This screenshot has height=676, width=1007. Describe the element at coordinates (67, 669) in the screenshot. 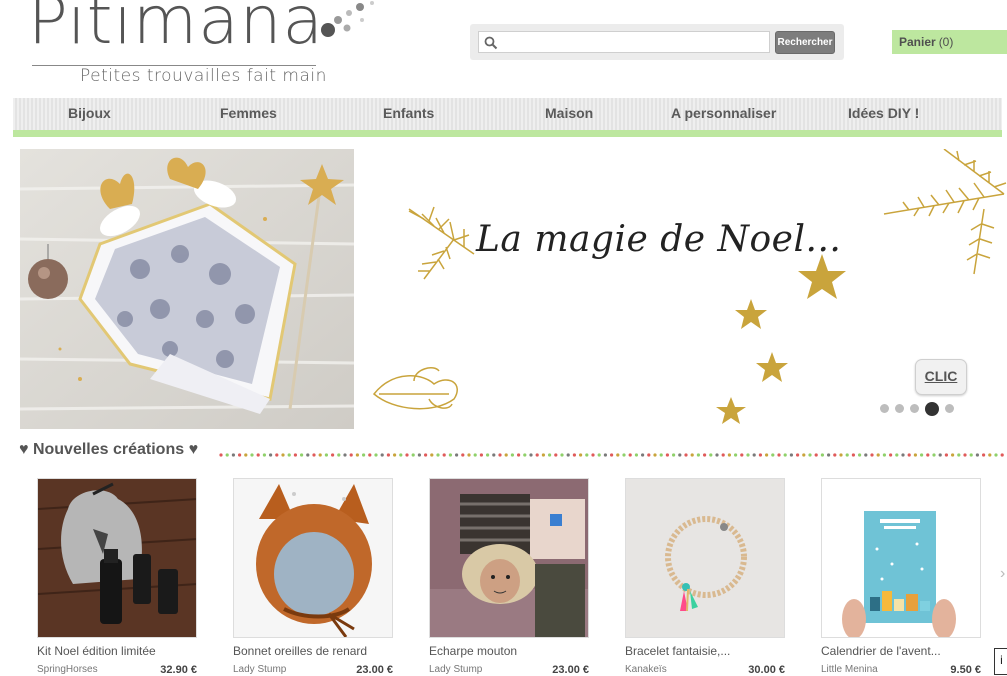

I see `product-seller: SpringHorses` at that location.